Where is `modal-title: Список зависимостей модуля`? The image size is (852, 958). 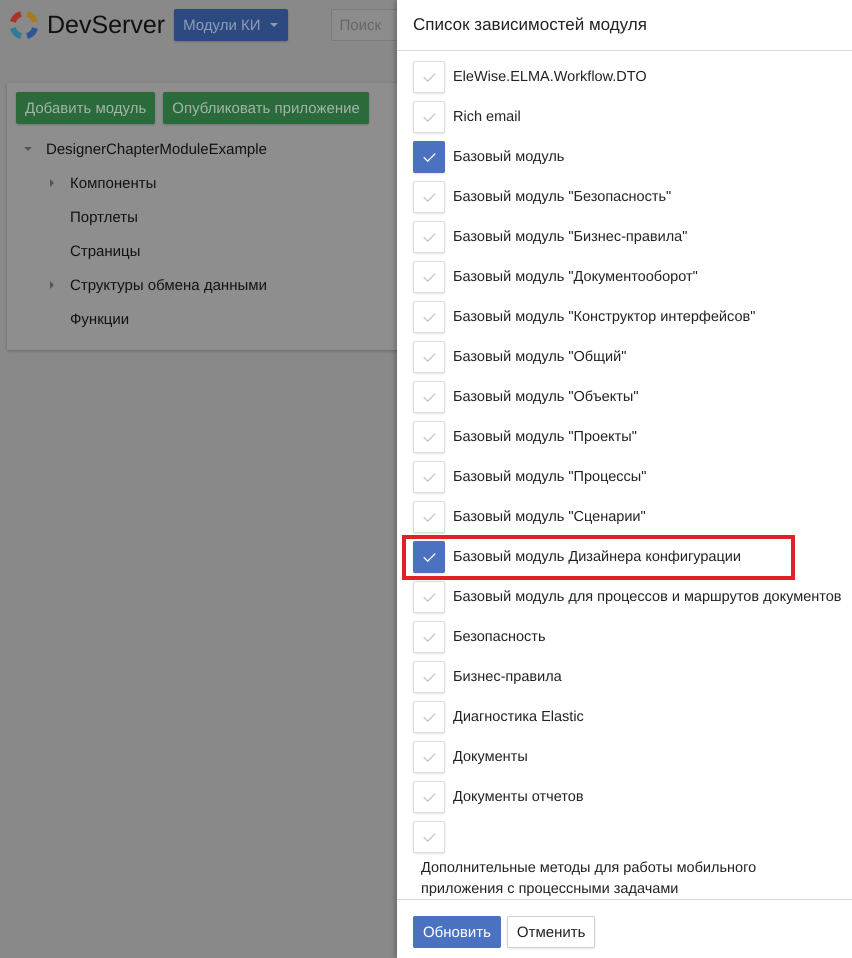 modal-title: Список зависимостей модуля is located at coordinates (530, 25).